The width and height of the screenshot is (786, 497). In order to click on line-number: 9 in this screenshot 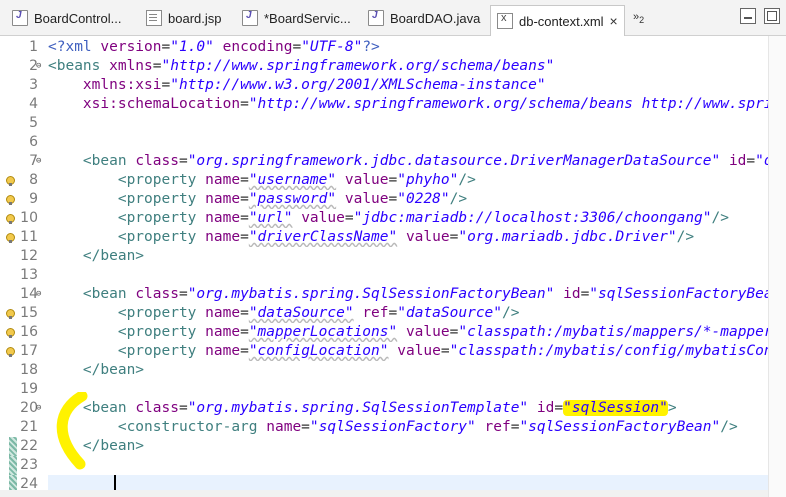, I will do `click(33, 199)`.